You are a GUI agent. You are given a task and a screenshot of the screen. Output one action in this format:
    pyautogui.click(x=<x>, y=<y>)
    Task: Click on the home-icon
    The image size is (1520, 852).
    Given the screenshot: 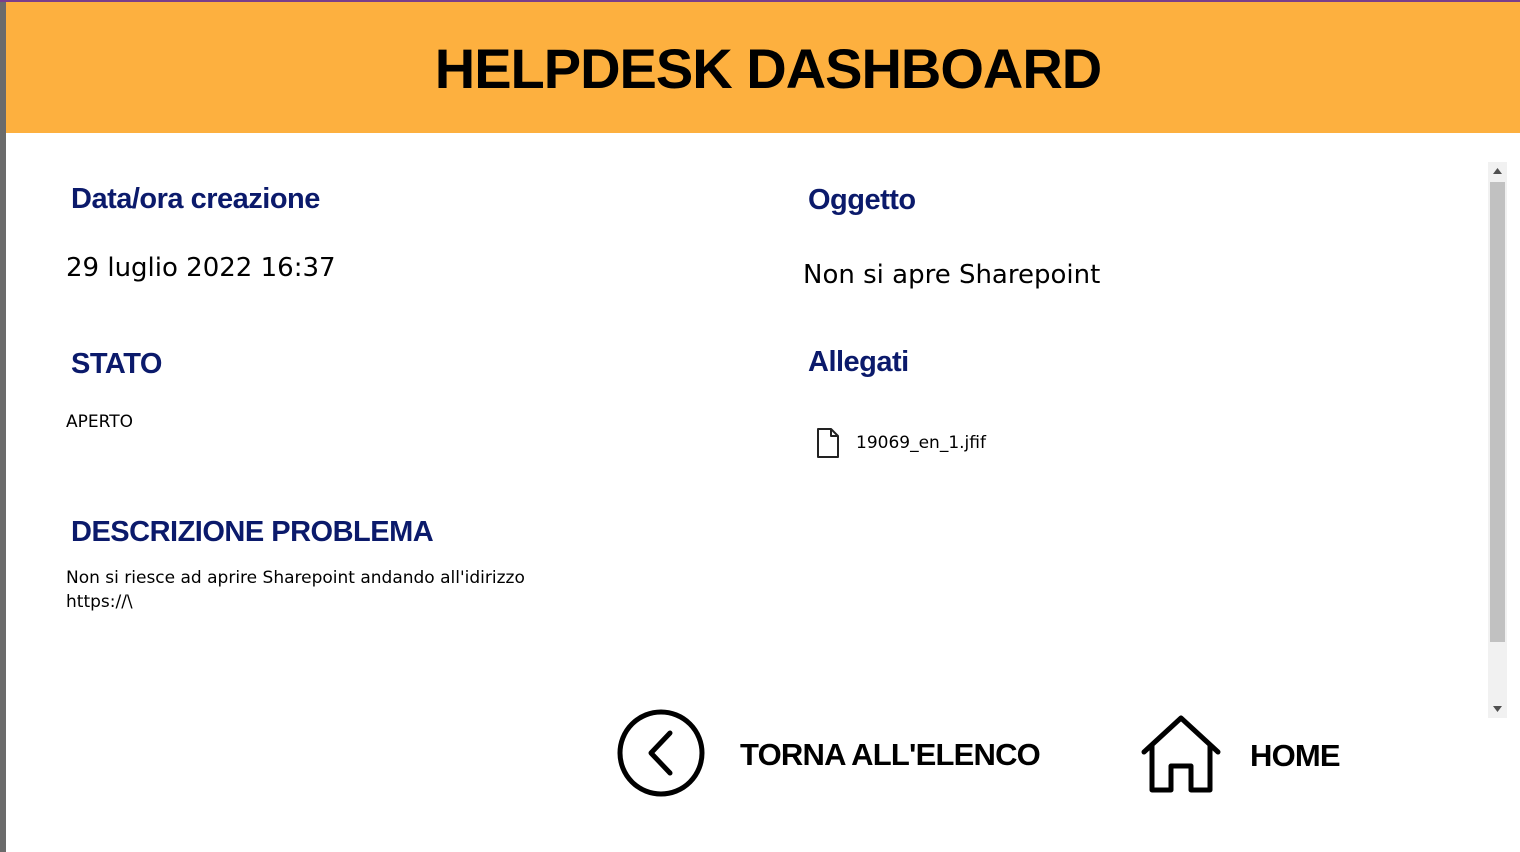 What is the action you would take?
    pyautogui.click(x=1181, y=756)
    